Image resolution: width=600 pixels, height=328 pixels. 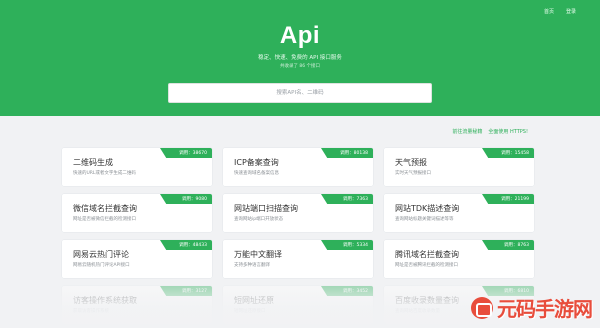 What do you see at coordinates (413, 173) in the screenshot?
I see `card-desc: 实时天气预报接口` at bounding box center [413, 173].